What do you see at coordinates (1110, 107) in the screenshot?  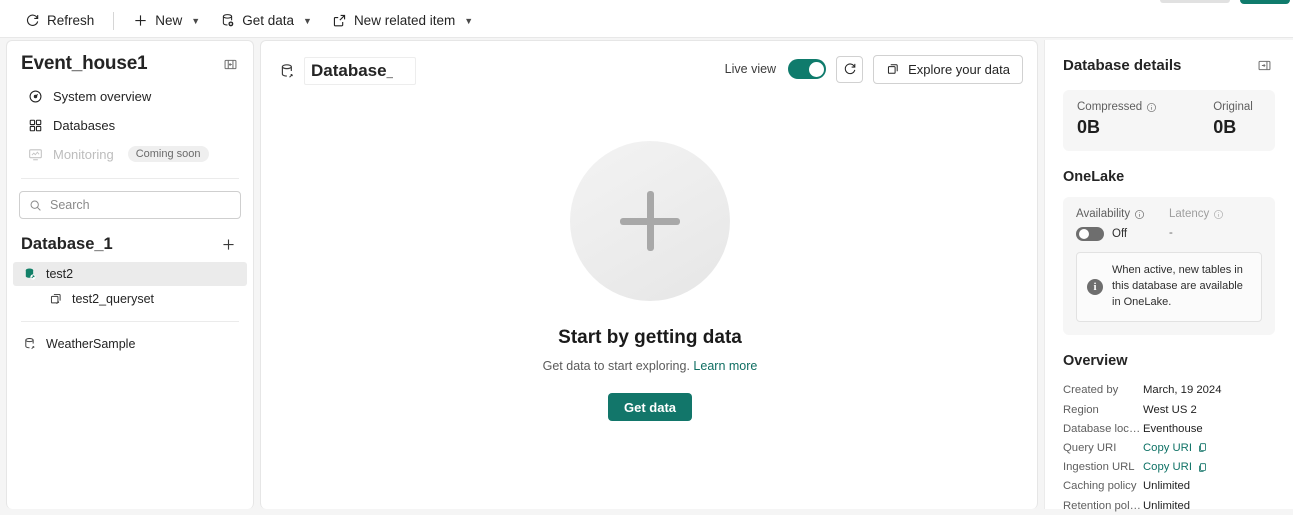 I see `compressed-label: Compressed` at bounding box center [1110, 107].